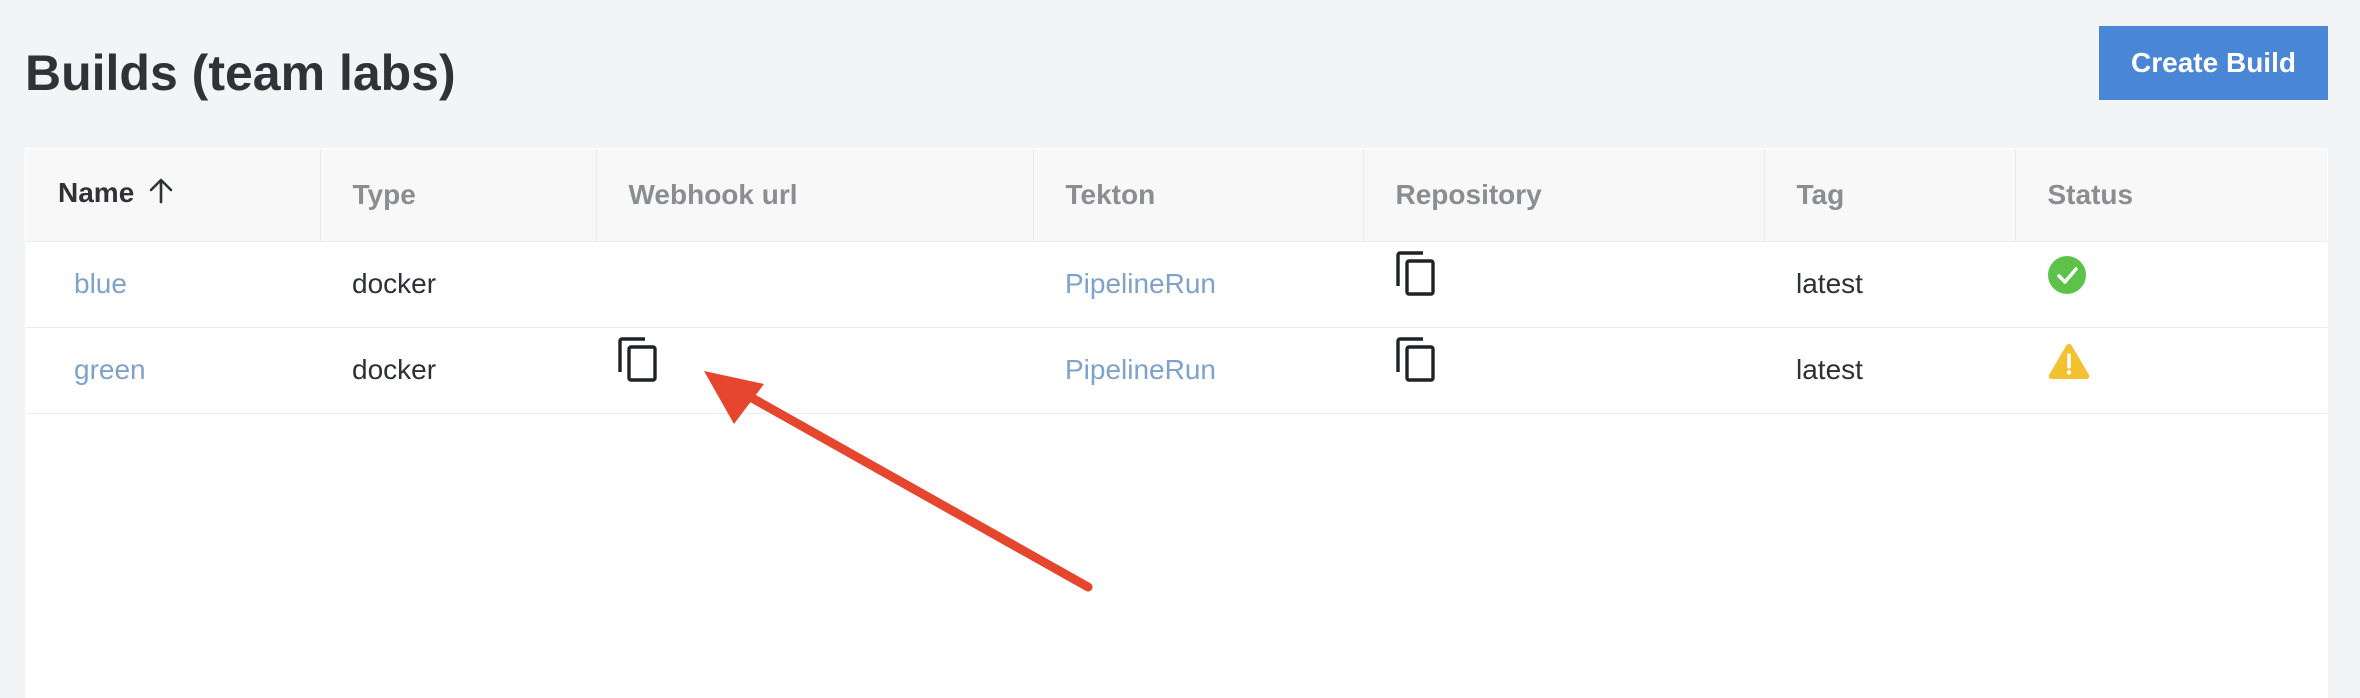 This screenshot has height=698, width=2360. I want to click on column-header-tekton: Tekton, so click(1198, 195).